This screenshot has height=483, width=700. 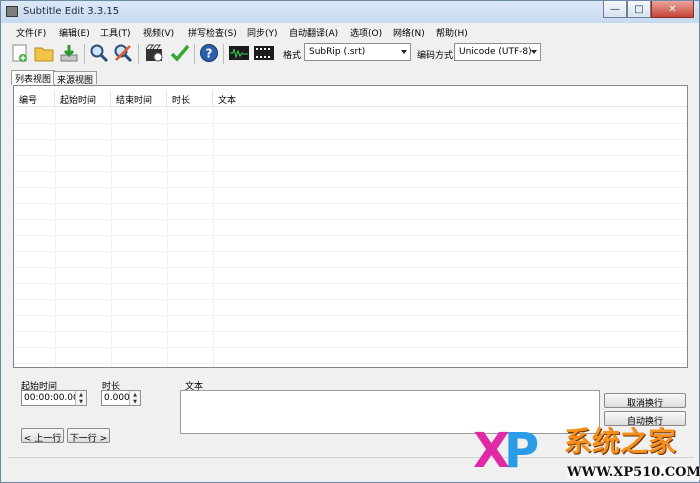 I want to click on waveform-button, so click(x=239, y=53).